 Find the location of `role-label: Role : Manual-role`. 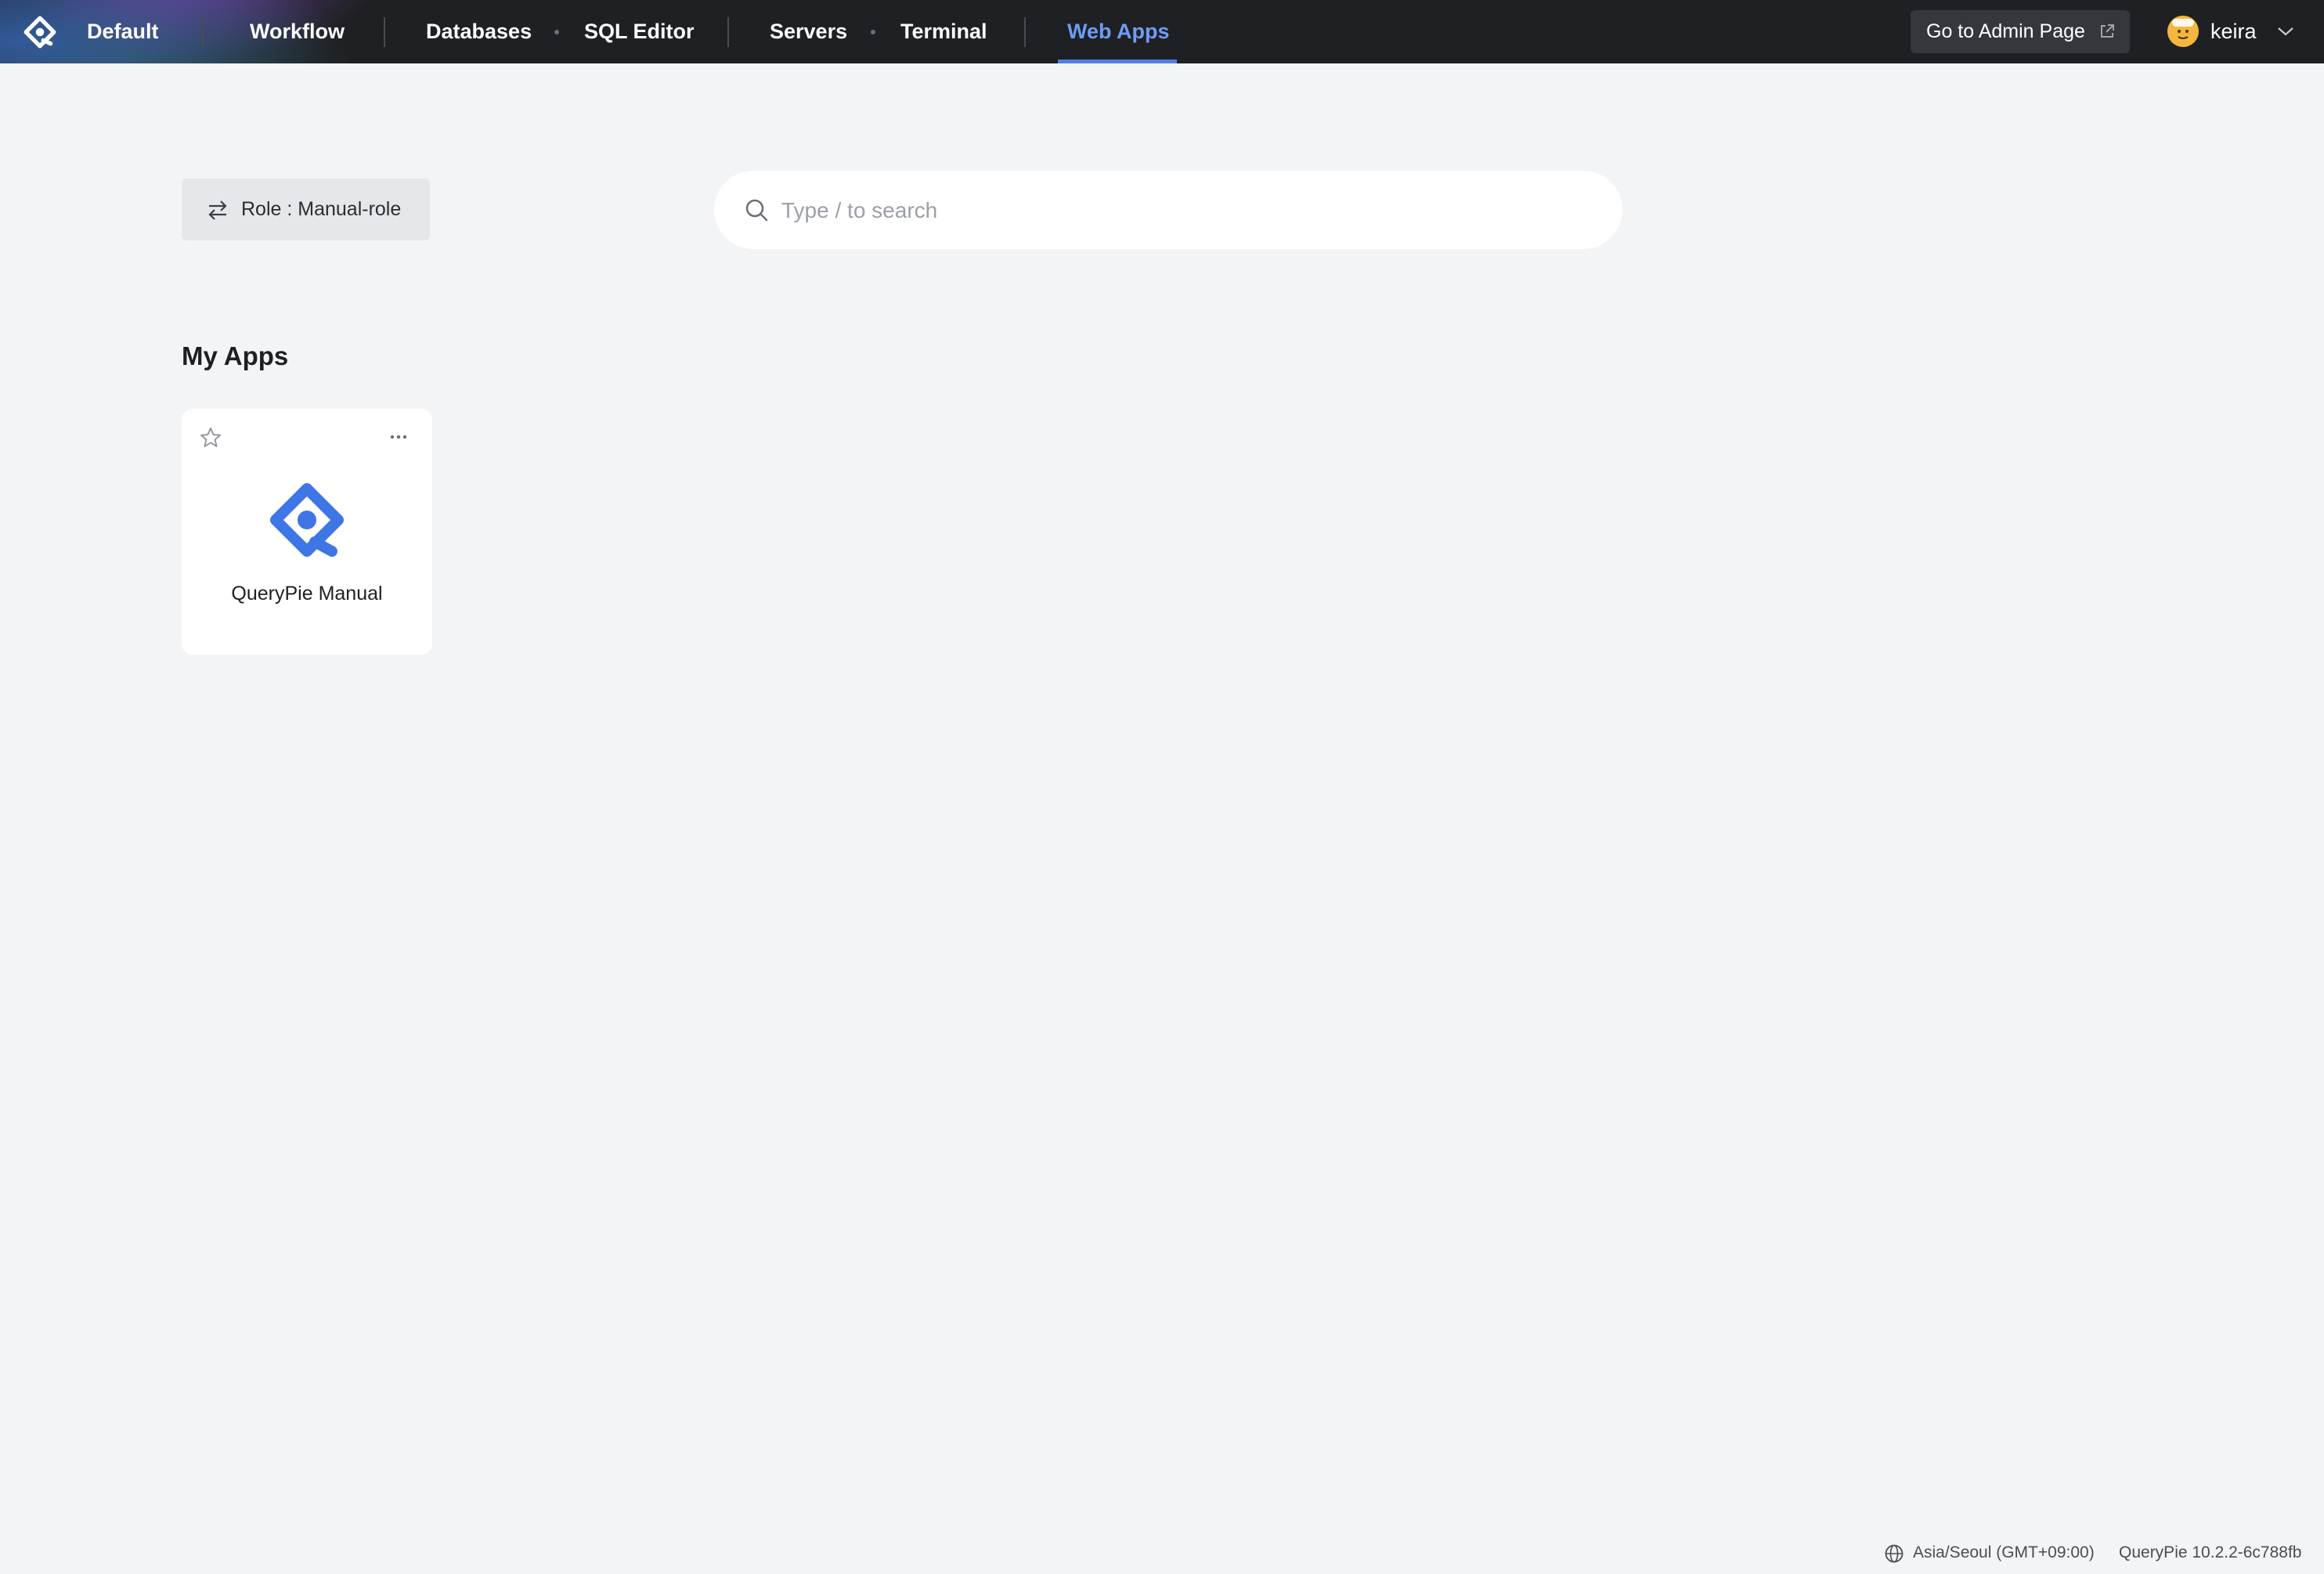

role-label: Role : Manual-role is located at coordinates (321, 209).